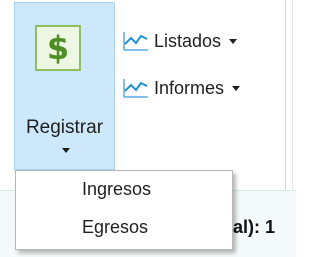 The height and width of the screenshot is (257, 320). I want to click on menu-item-egresos: Egresos, so click(124, 228).